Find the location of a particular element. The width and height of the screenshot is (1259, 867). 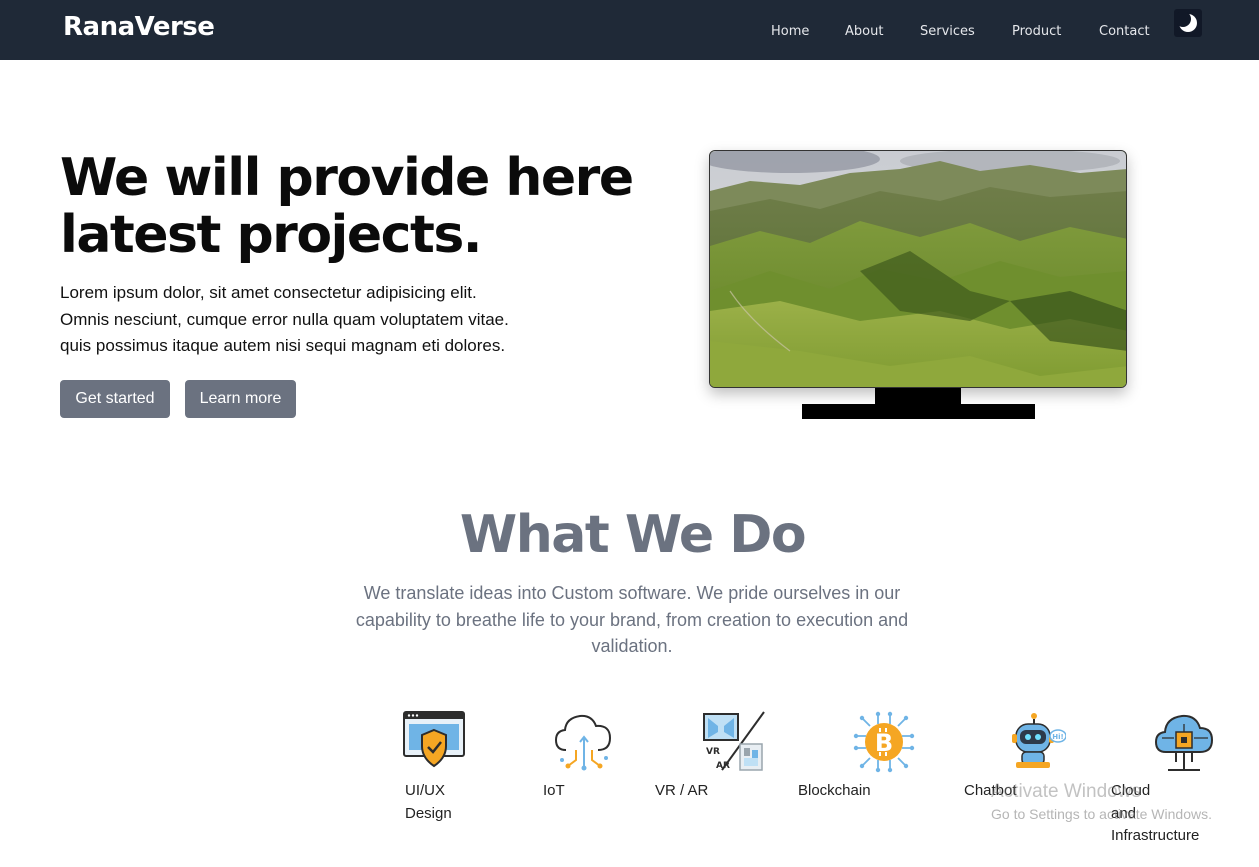

nav-contact-link: Contact is located at coordinates (1124, 31).